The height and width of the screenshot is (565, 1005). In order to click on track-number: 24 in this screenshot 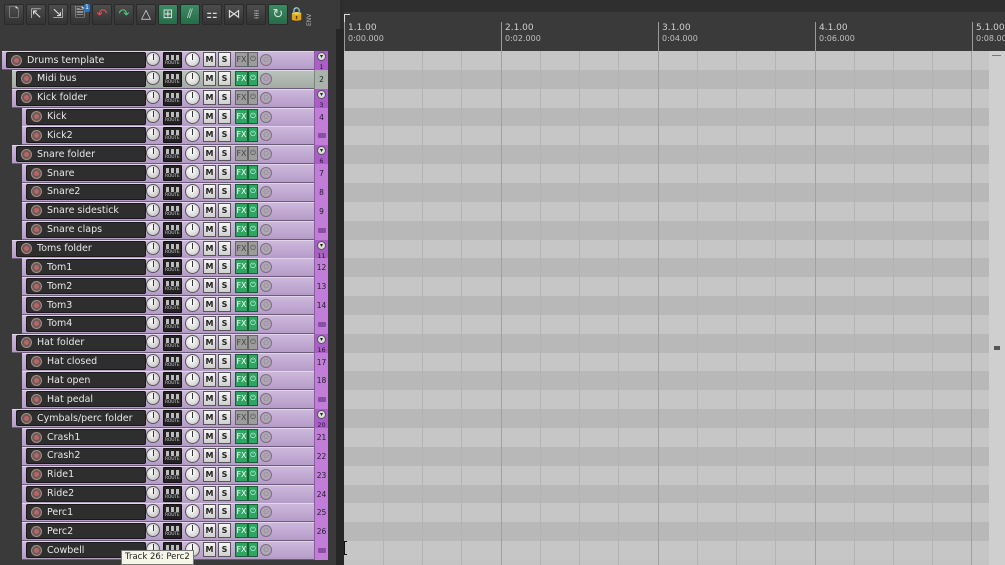, I will do `click(321, 494)`.